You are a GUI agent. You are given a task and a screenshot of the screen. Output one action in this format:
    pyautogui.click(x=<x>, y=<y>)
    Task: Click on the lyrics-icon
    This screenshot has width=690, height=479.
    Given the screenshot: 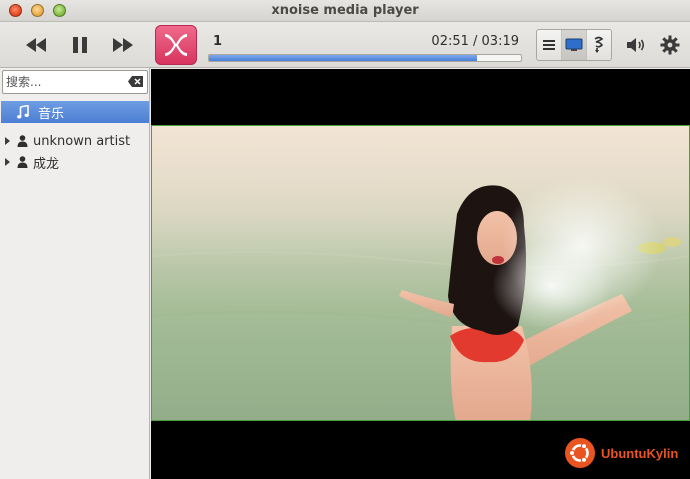 What is the action you would take?
    pyautogui.click(x=599, y=44)
    